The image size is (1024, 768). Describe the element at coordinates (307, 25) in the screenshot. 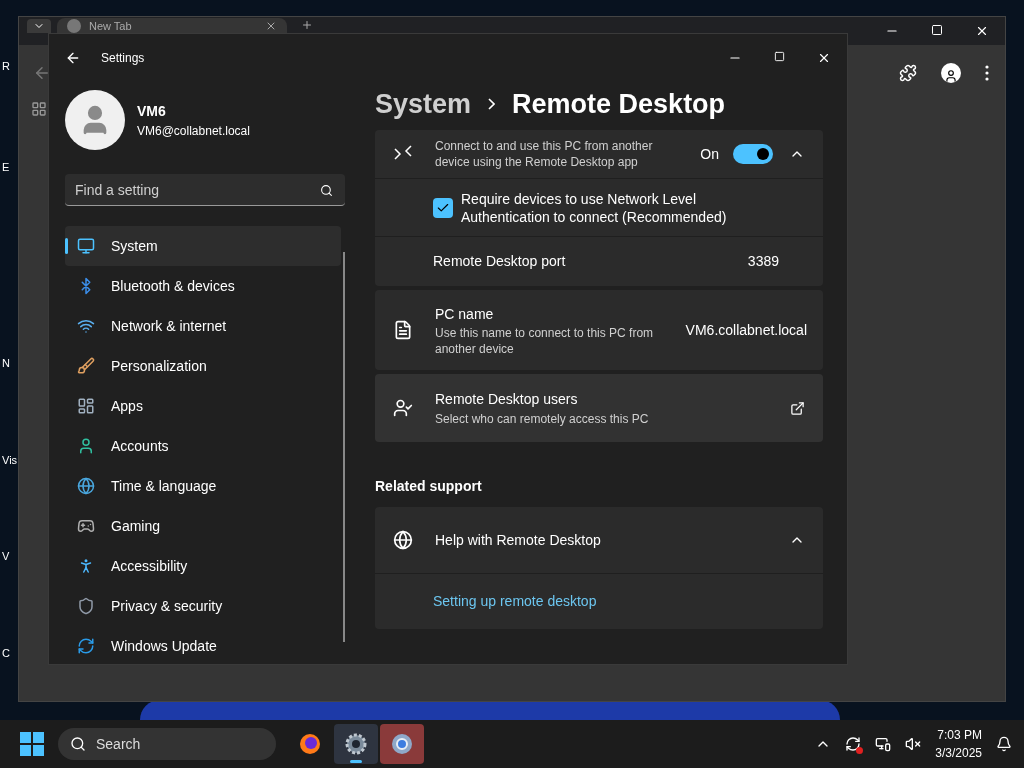

I see `new-tab-icon` at that location.